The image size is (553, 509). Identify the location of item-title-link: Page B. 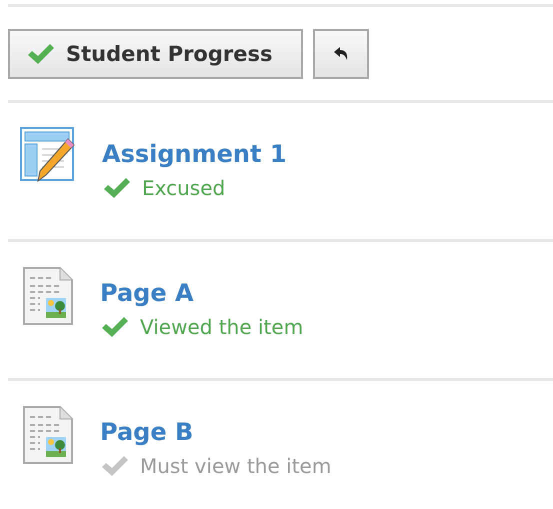
(216, 432).